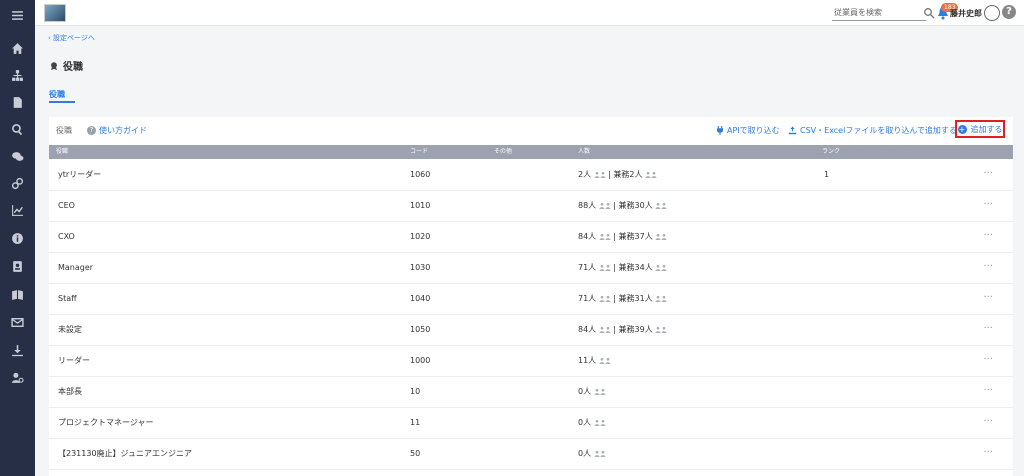  I want to click on info-icon, so click(17, 238).